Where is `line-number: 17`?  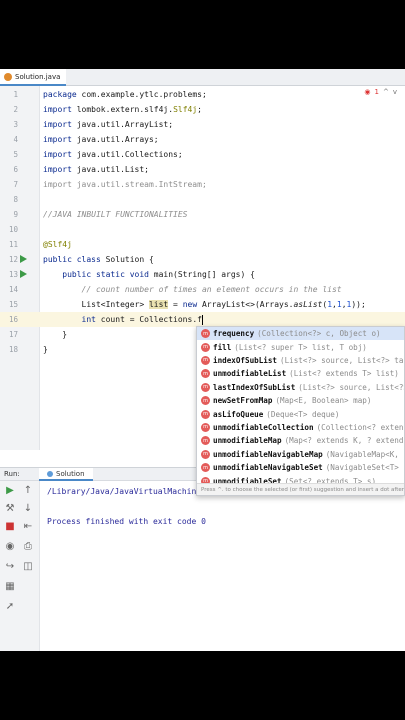
line-number: 17 is located at coordinates (13, 334).